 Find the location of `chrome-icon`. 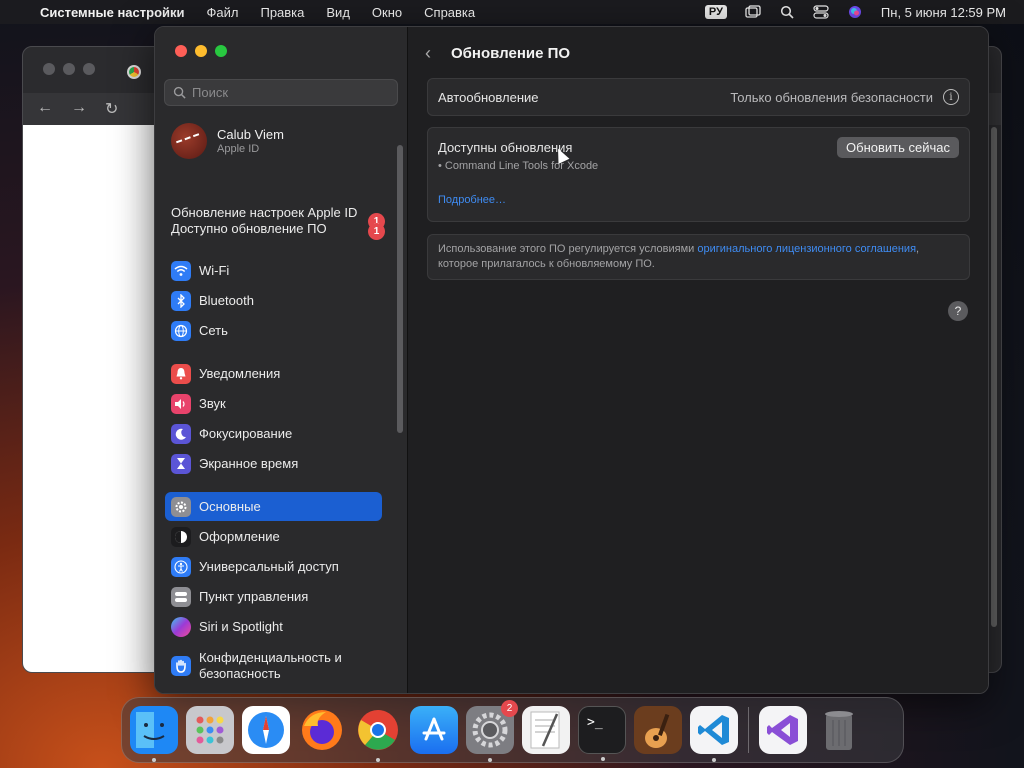

chrome-icon is located at coordinates (378, 734).